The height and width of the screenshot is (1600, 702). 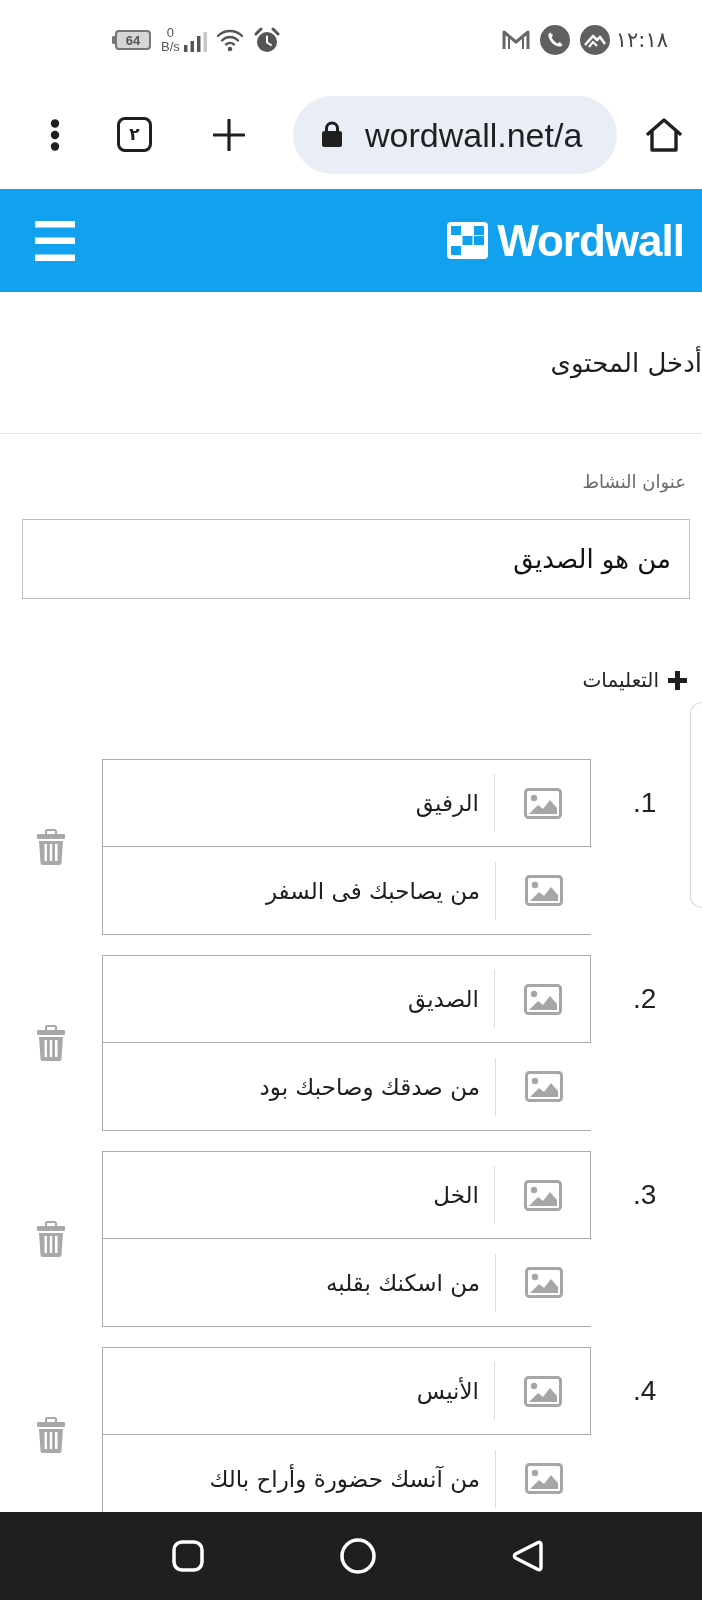 I want to click on term-field: الصديق, so click(x=346, y=999).